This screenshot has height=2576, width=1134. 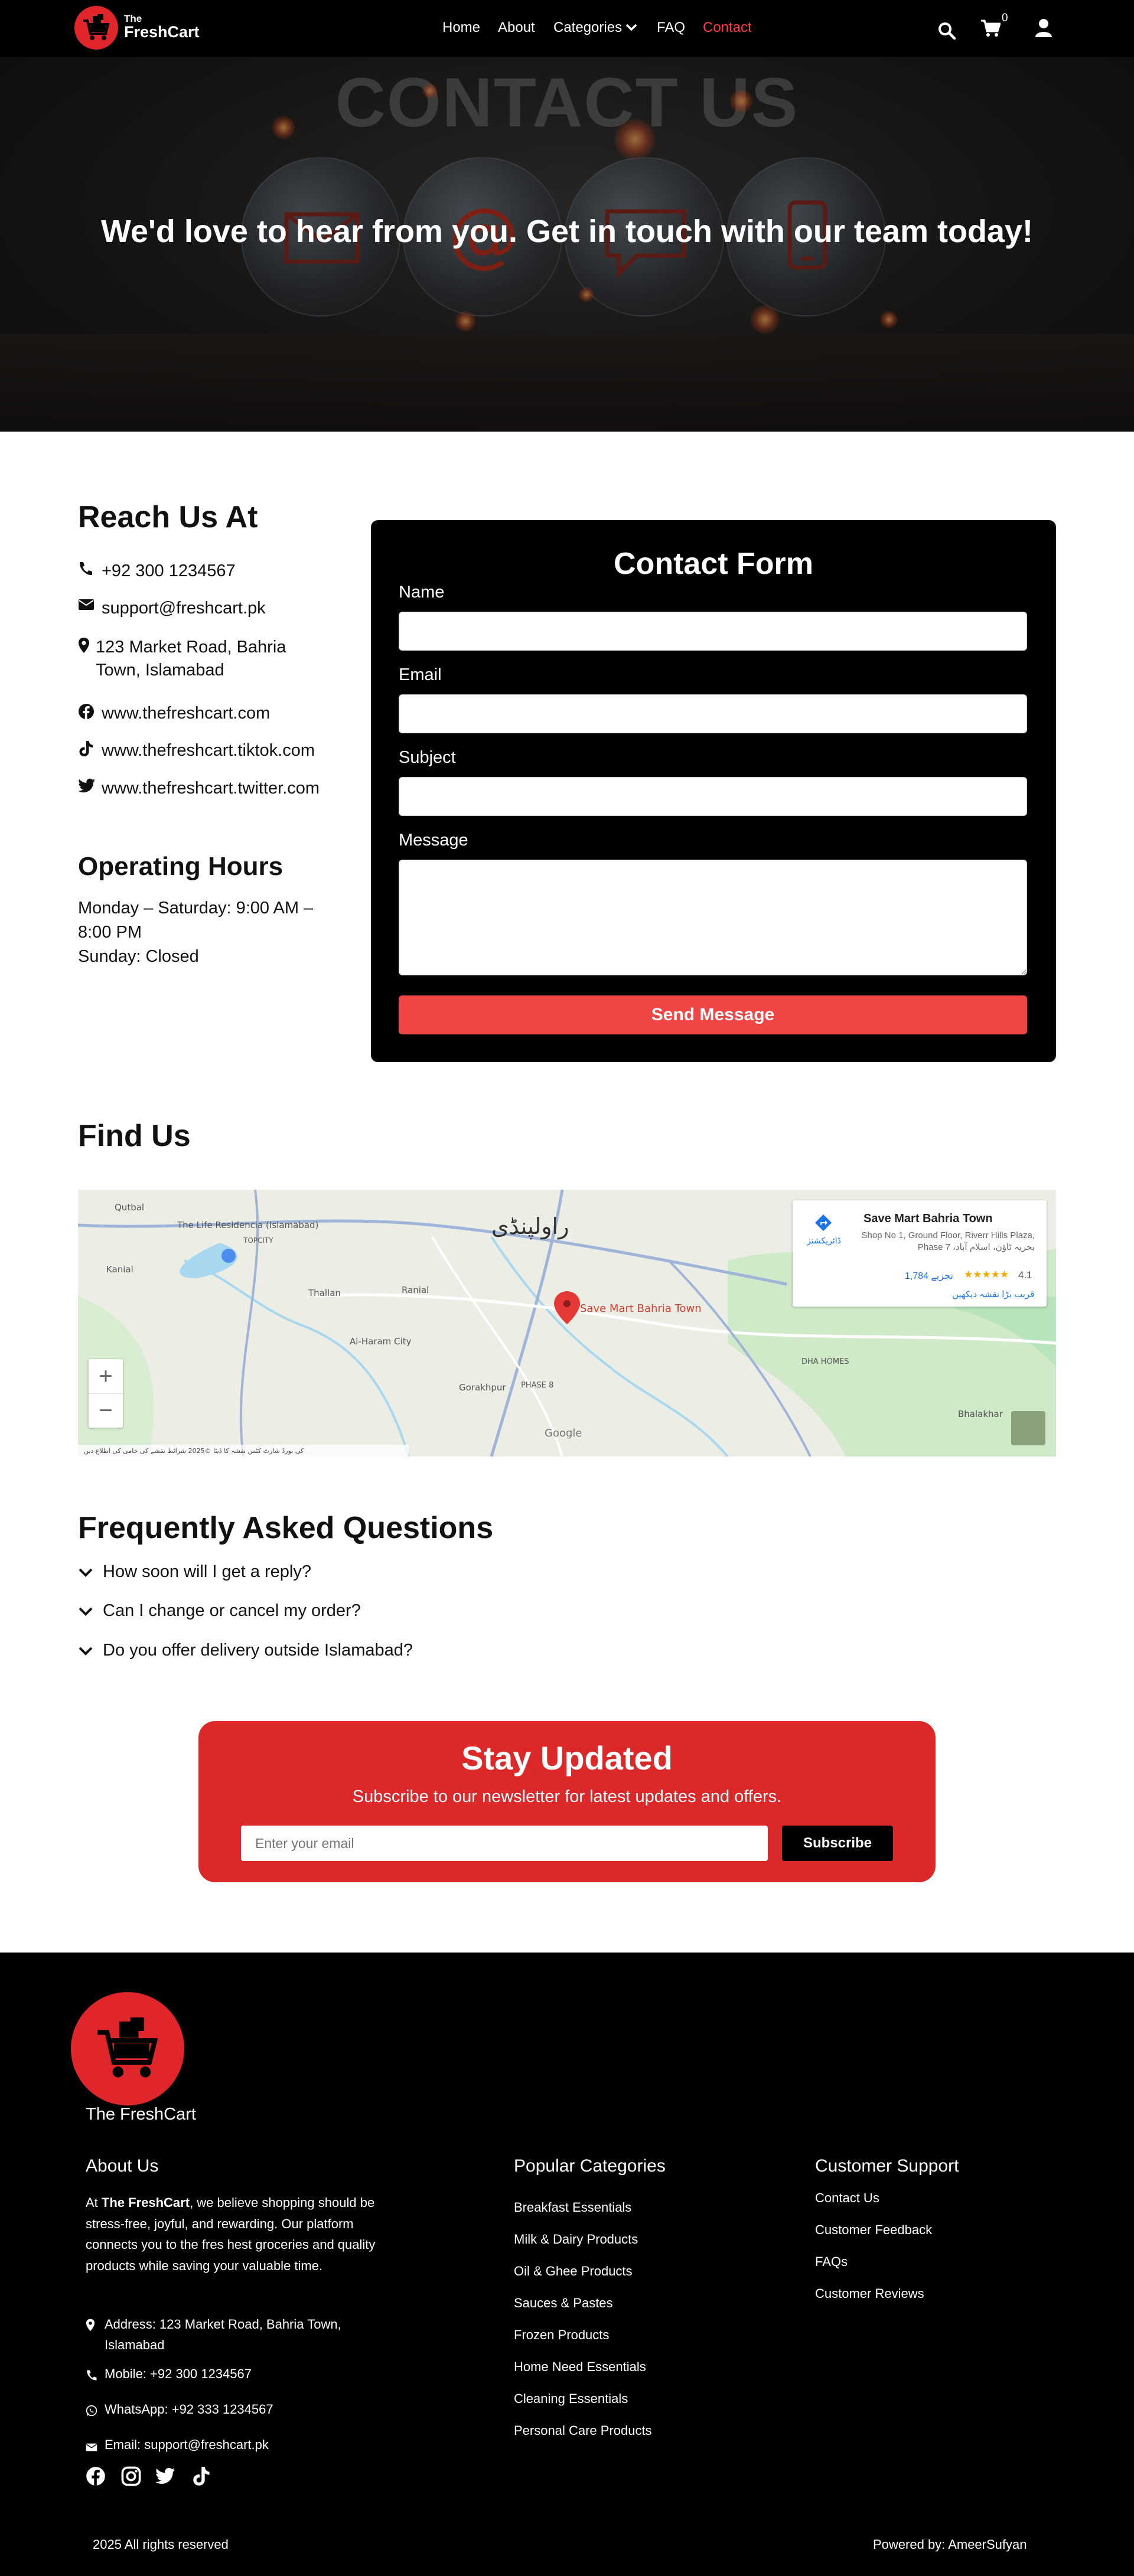 What do you see at coordinates (587, 27) in the screenshot?
I see `nav-categories-link: Categories` at bounding box center [587, 27].